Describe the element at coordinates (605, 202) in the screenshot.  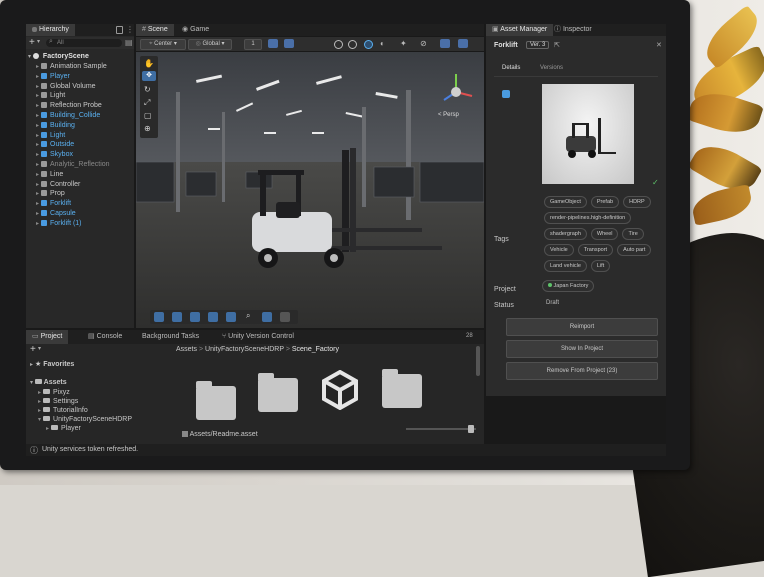
I see `tag-chip: Prefab` at that location.